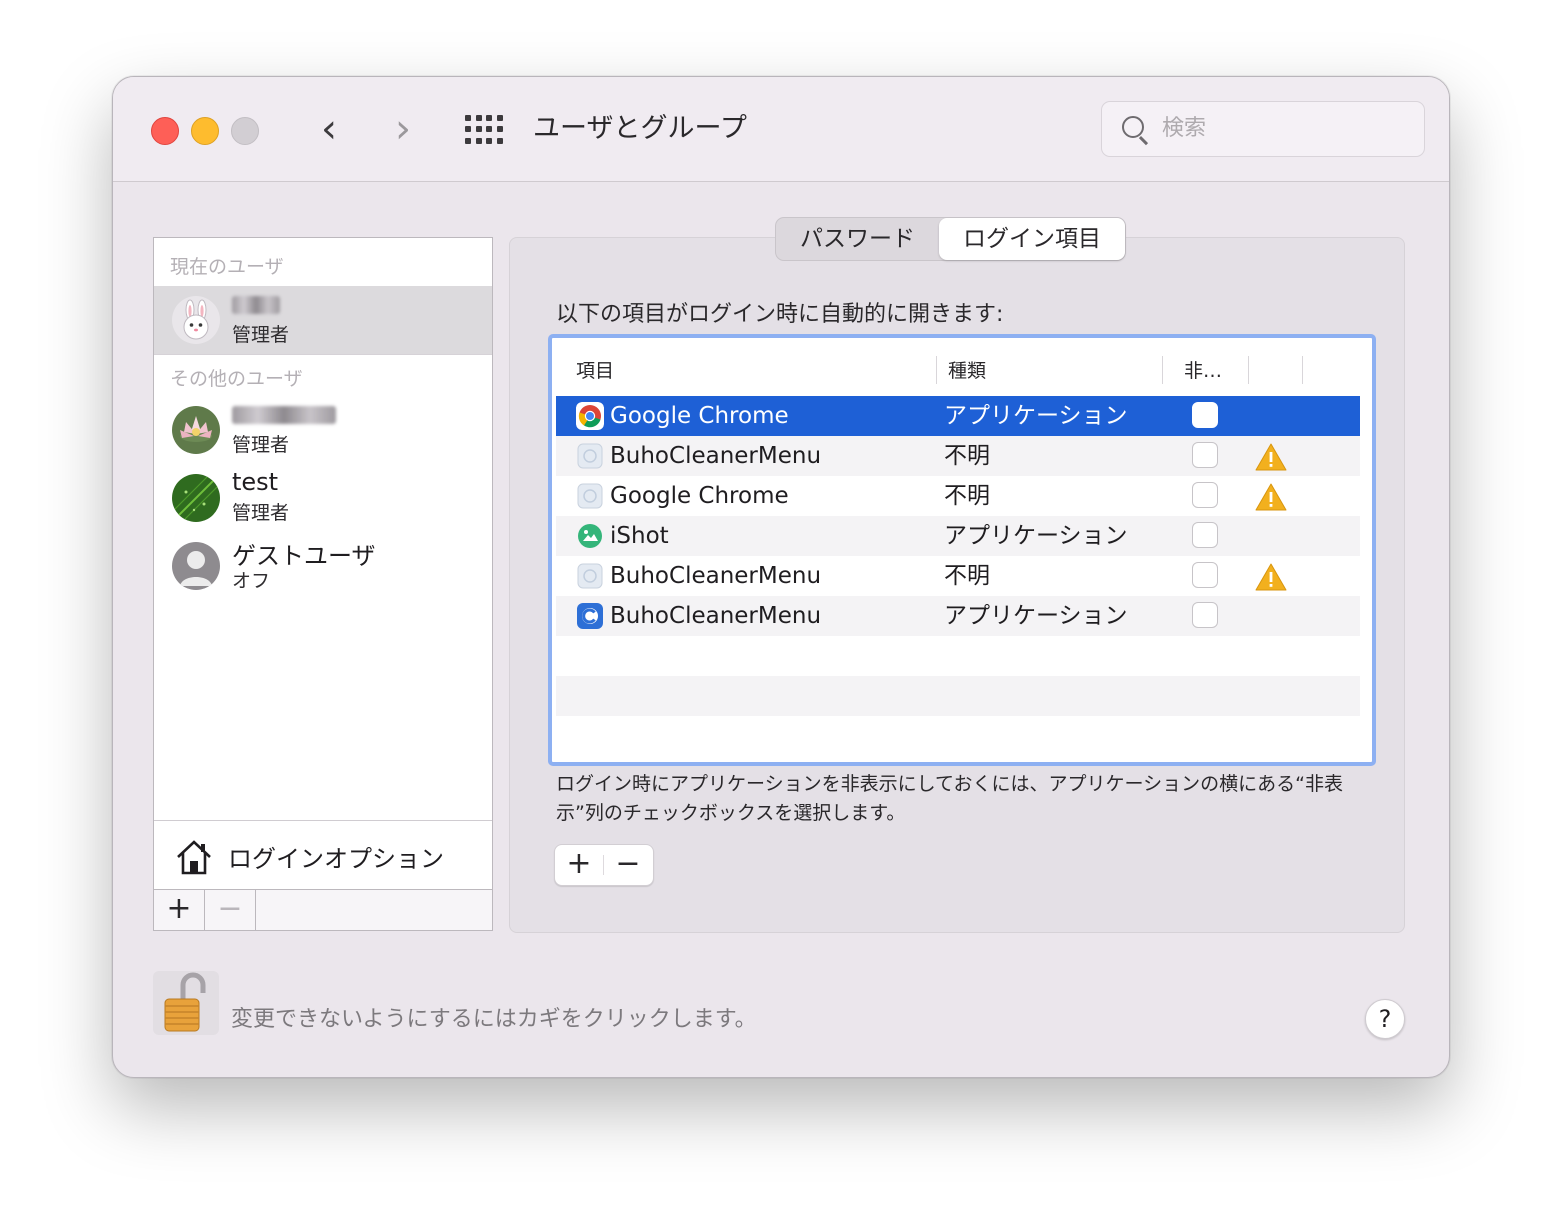 The image size is (1560, 1224). I want to click on ishot-icon, so click(590, 536).